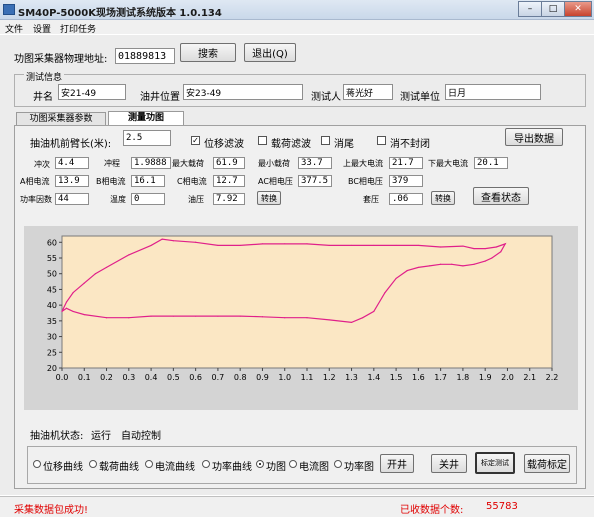  What do you see at coordinates (406, 199) in the screenshot?
I see `casing-pressure-value` at bounding box center [406, 199].